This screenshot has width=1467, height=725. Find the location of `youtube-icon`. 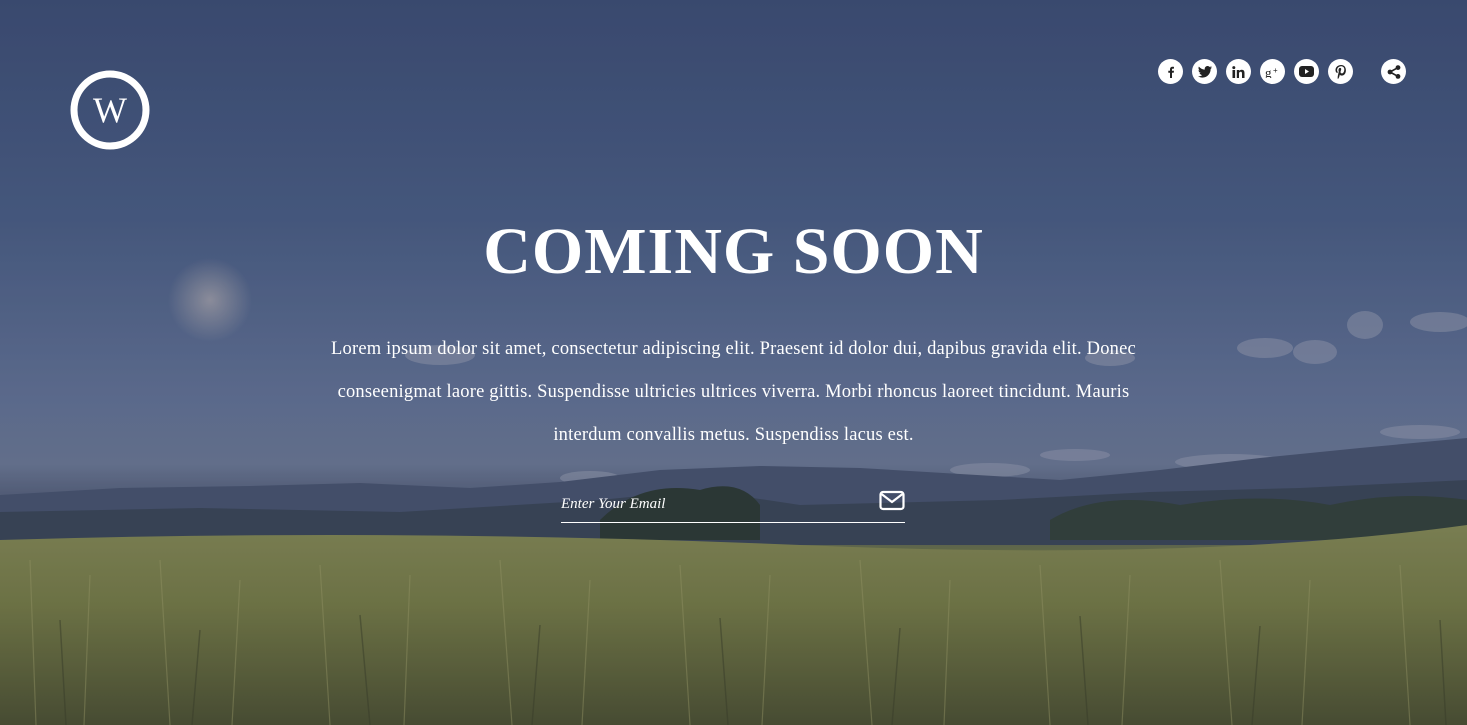

youtube-icon is located at coordinates (1306, 71).